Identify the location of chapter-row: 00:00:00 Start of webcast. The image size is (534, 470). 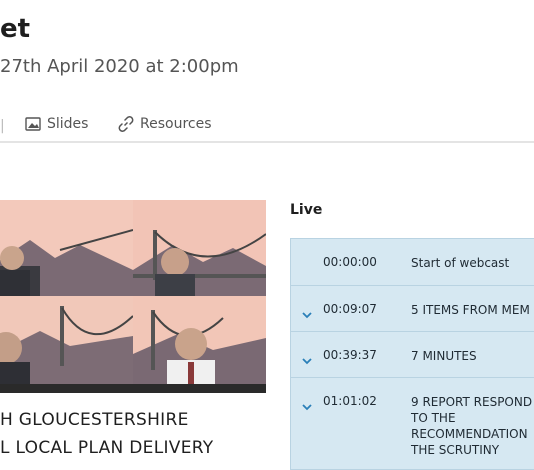
(412, 262).